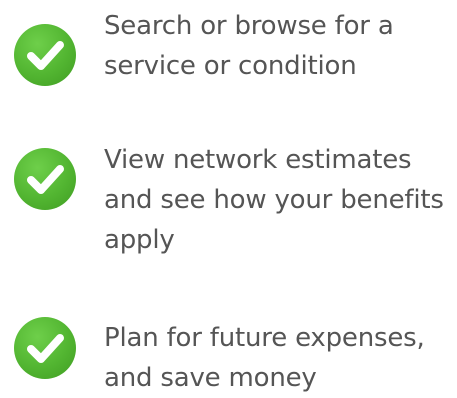 The height and width of the screenshot is (398, 457). What do you see at coordinates (139, 240) in the screenshot?
I see `benefit-text-line: apply` at bounding box center [139, 240].